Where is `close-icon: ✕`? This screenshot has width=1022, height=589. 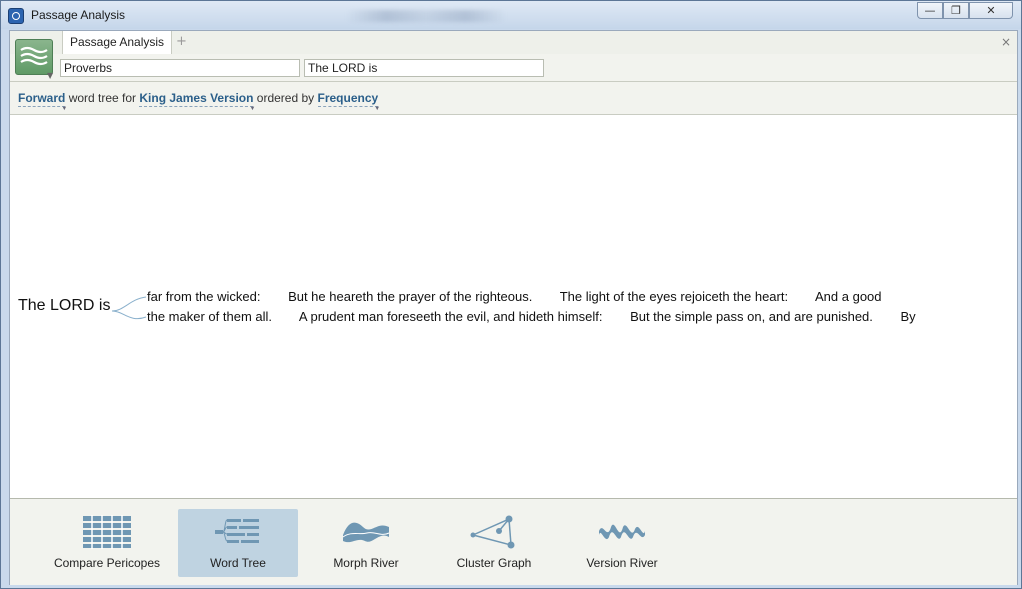
close-icon: ✕ is located at coordinates (991, 10).